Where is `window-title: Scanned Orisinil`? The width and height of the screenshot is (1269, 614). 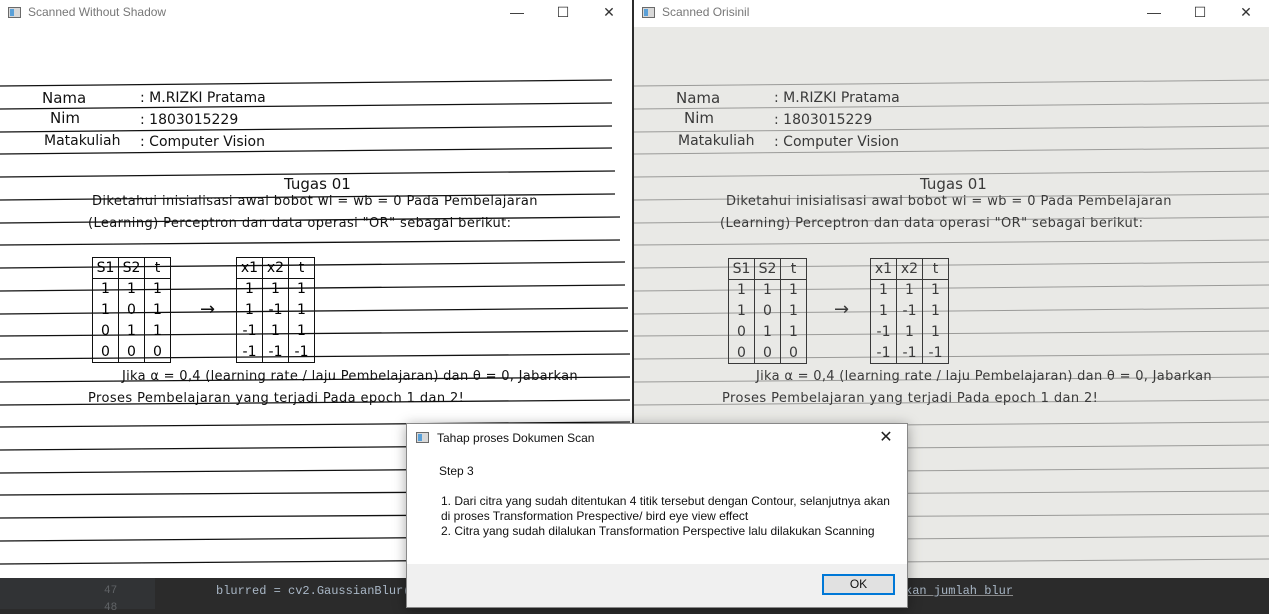
window-title: Scanned Orisinil is located at coordinates (706, 12).